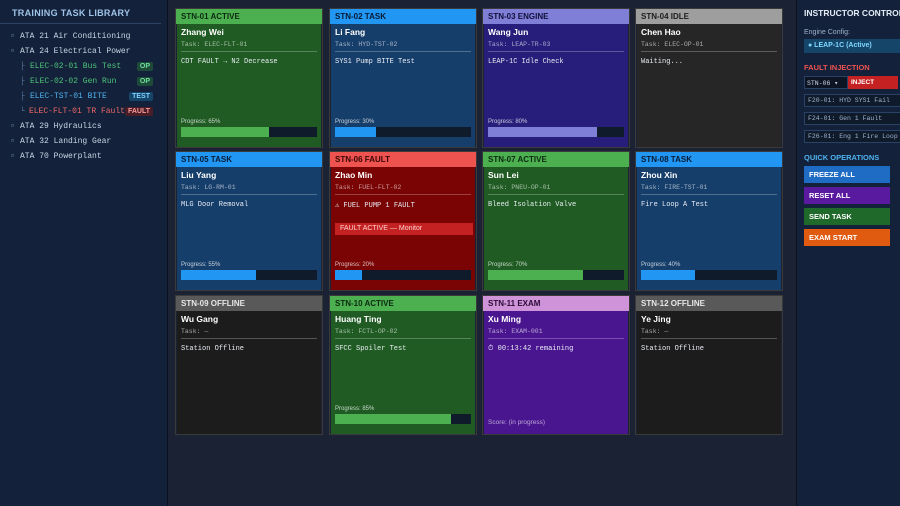 The width and height of the screenshot is (900, 506). Describe the element at coordinates (208, 187) in the screenshot. I see `task-code: Task: LG-RM-01` at that location.